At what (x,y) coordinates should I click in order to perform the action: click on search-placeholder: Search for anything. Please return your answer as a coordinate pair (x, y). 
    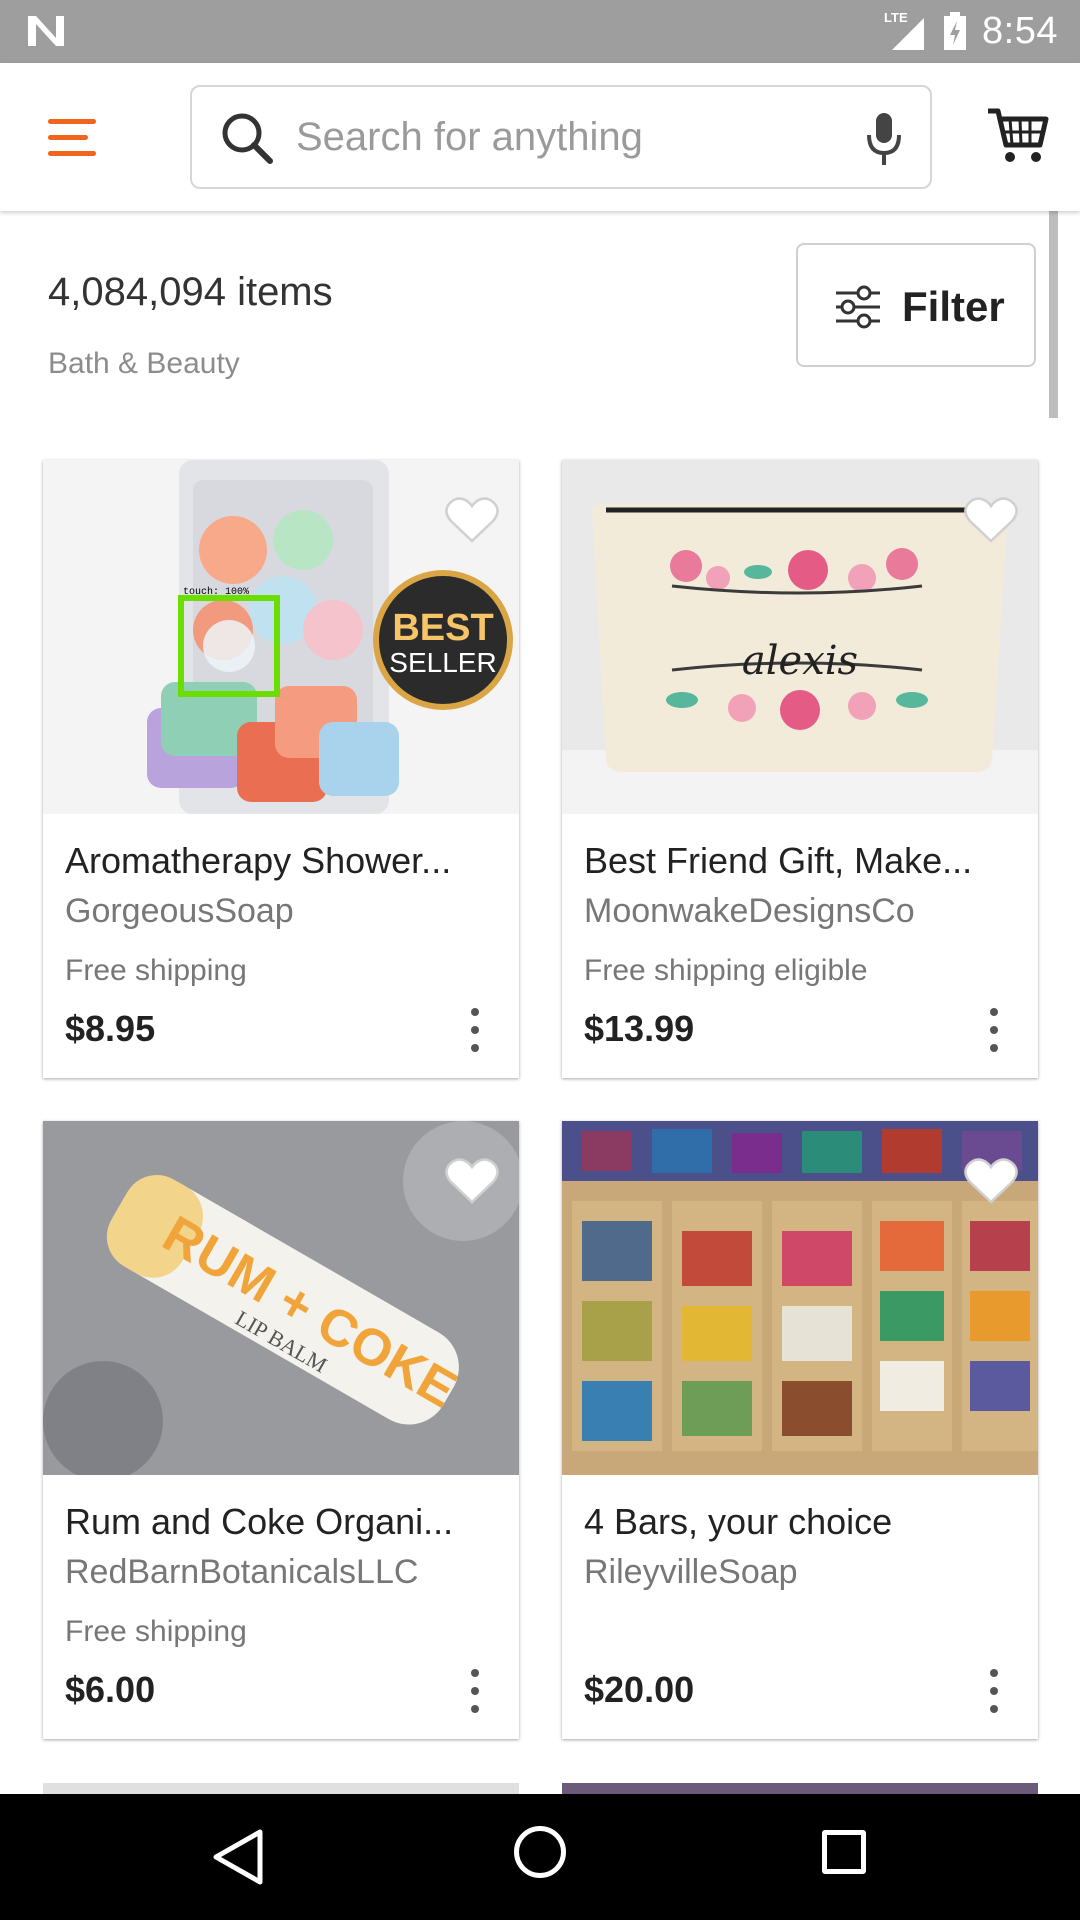
    Looking at the image, I should click on (469, 137).